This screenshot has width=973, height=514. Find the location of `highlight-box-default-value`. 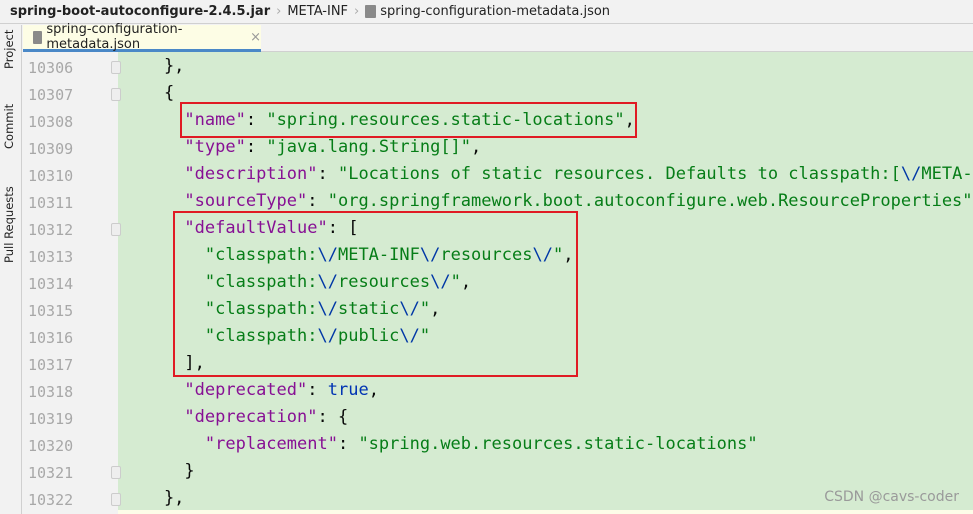

highlight-box-default-value is located at coordinates (375, 294).